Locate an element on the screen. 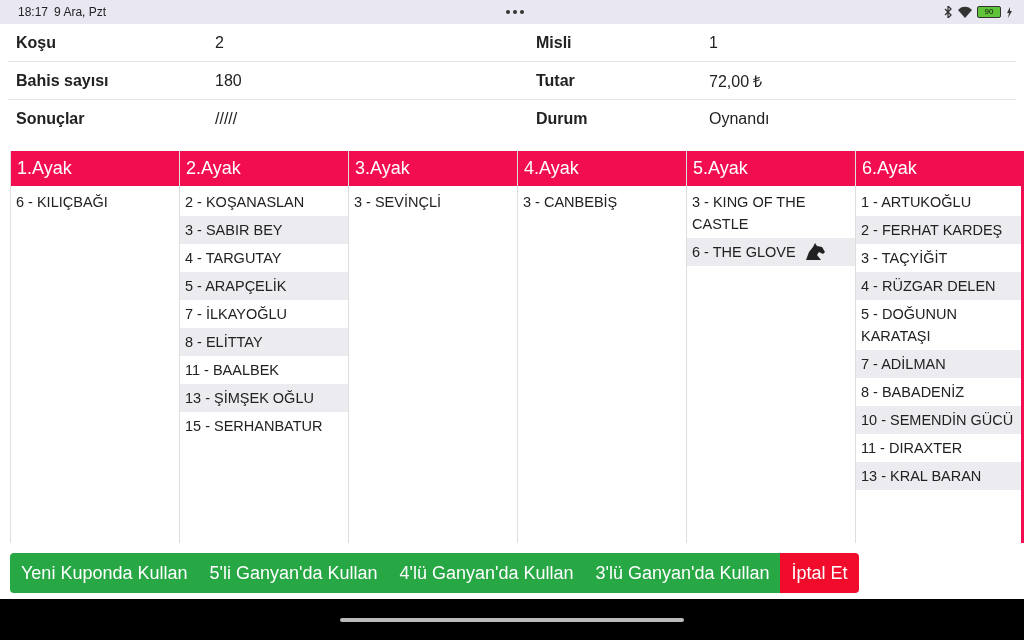 The height and width of the screenshot is (640, 1024). runner-item: 3 - SABIR BEY is located at coordinates (264, 230).